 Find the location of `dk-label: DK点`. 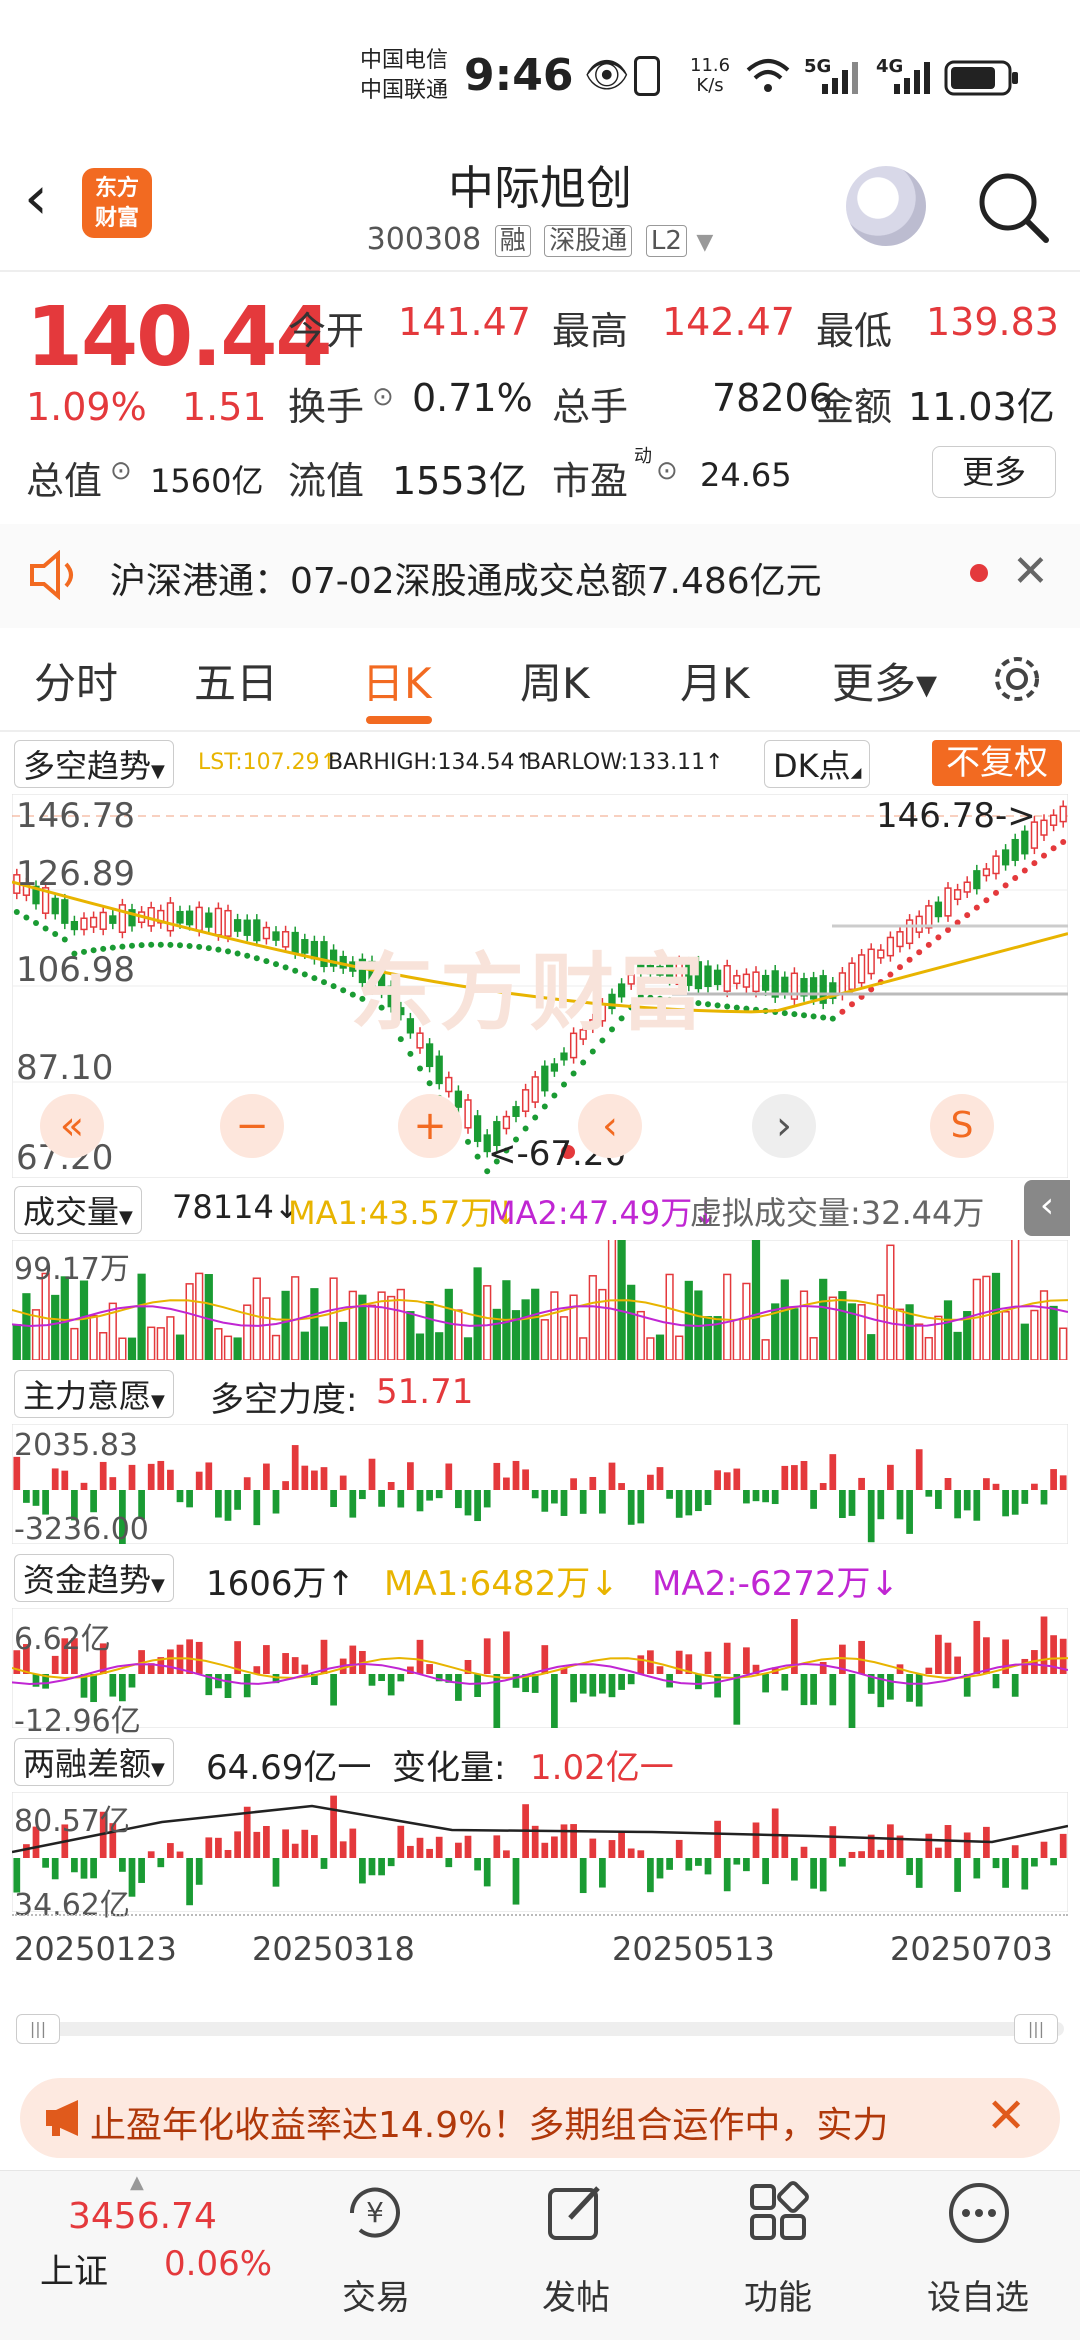

dk-label: DK点 is located at coordinates (812, 766).